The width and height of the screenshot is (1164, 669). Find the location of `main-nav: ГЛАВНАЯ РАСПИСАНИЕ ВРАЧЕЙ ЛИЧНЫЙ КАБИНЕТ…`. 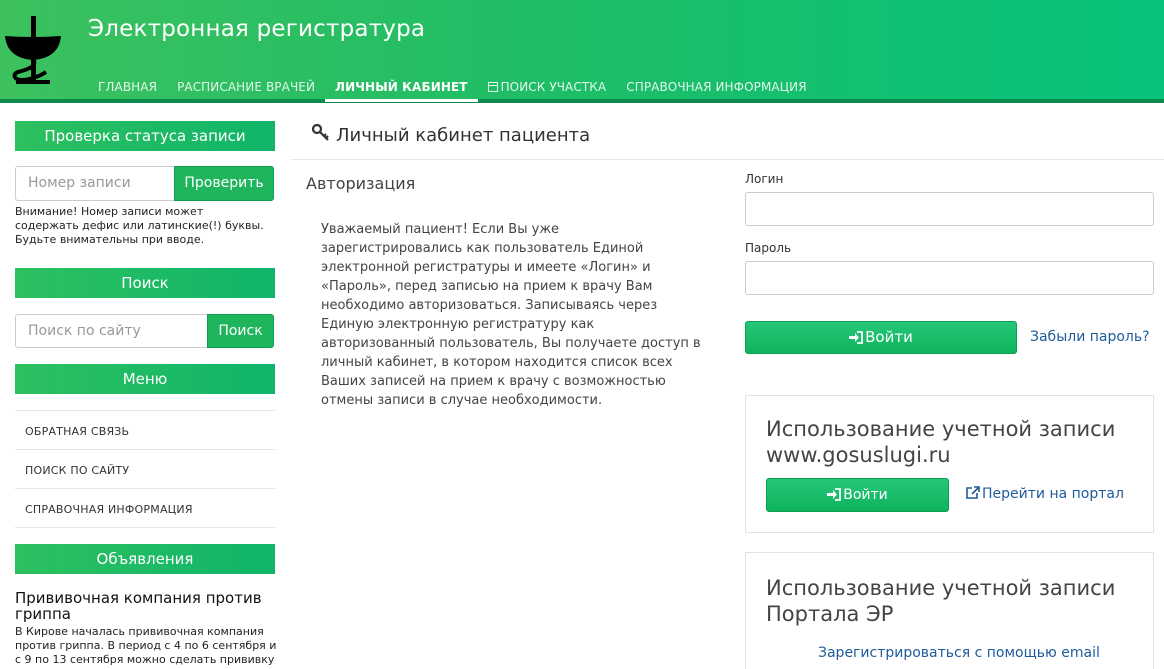

main-nav: ГЛАВНАЯ РАСПИСАНИЕ ВРАЧЕЙ ЛИЧНЫЙ КАБИНЕТ… is located at coordinates (452, 90).